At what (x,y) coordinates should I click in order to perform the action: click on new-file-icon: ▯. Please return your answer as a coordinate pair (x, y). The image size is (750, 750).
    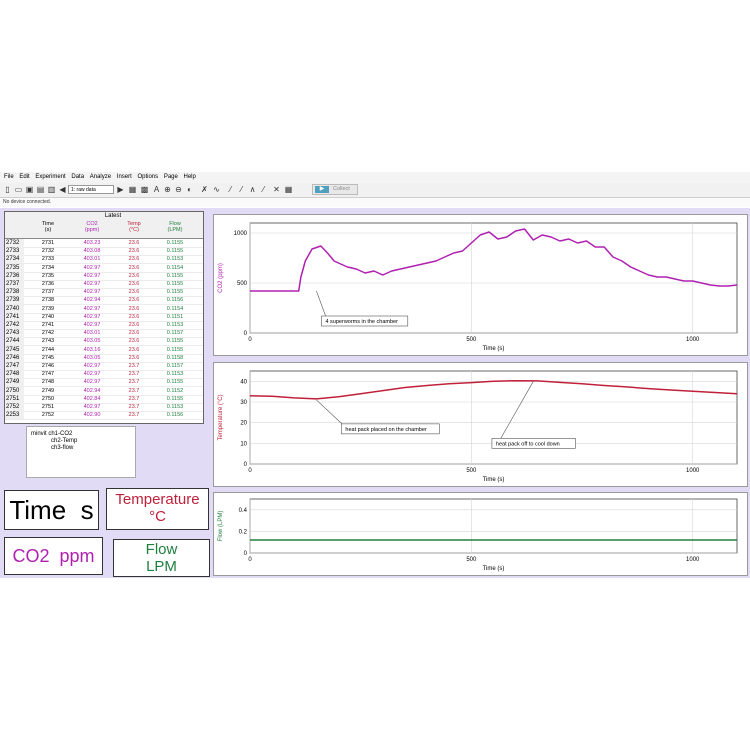
    Looking at the image, I should click on (7, 189).